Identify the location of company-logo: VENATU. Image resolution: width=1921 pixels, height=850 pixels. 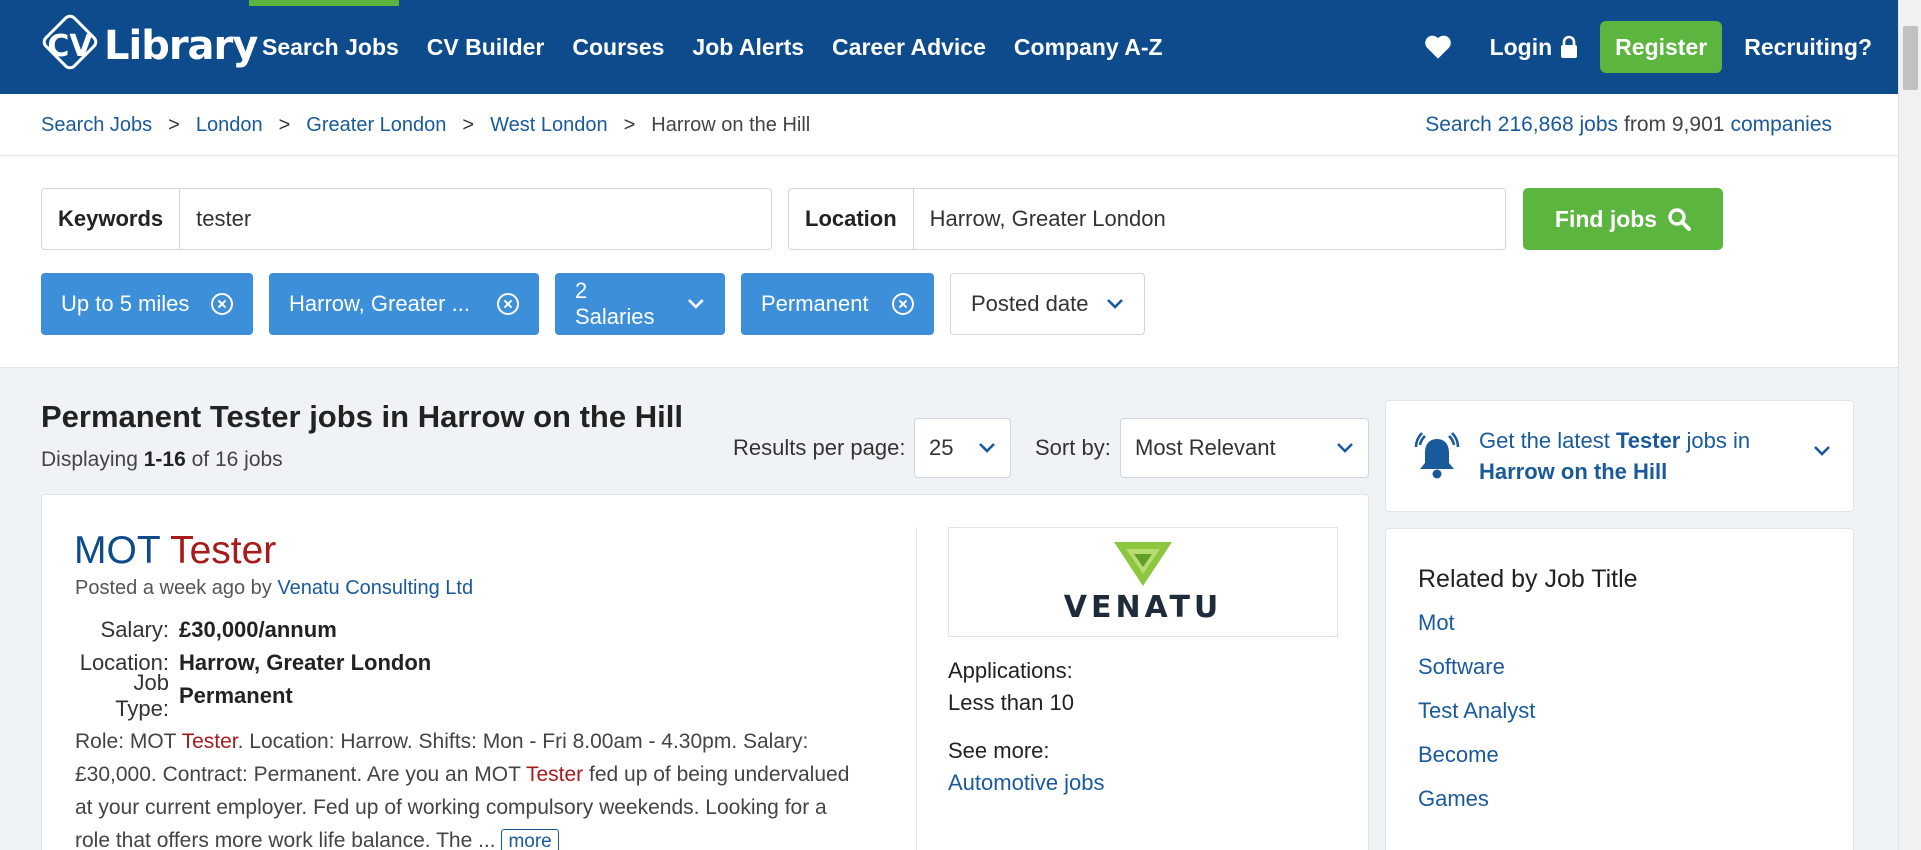
(1143, 582).